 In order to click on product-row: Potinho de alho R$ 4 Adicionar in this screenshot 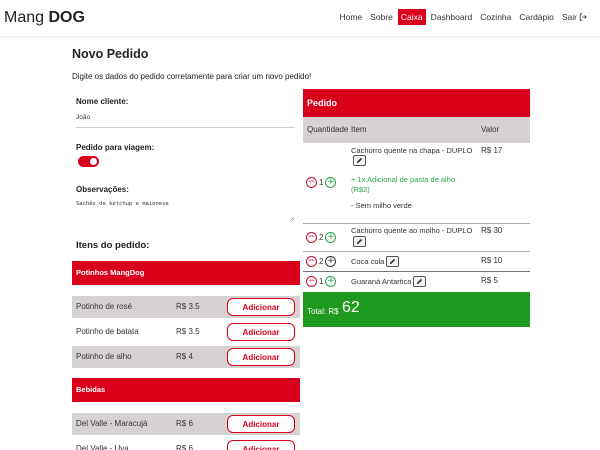, I will do `click(186, 357)`.